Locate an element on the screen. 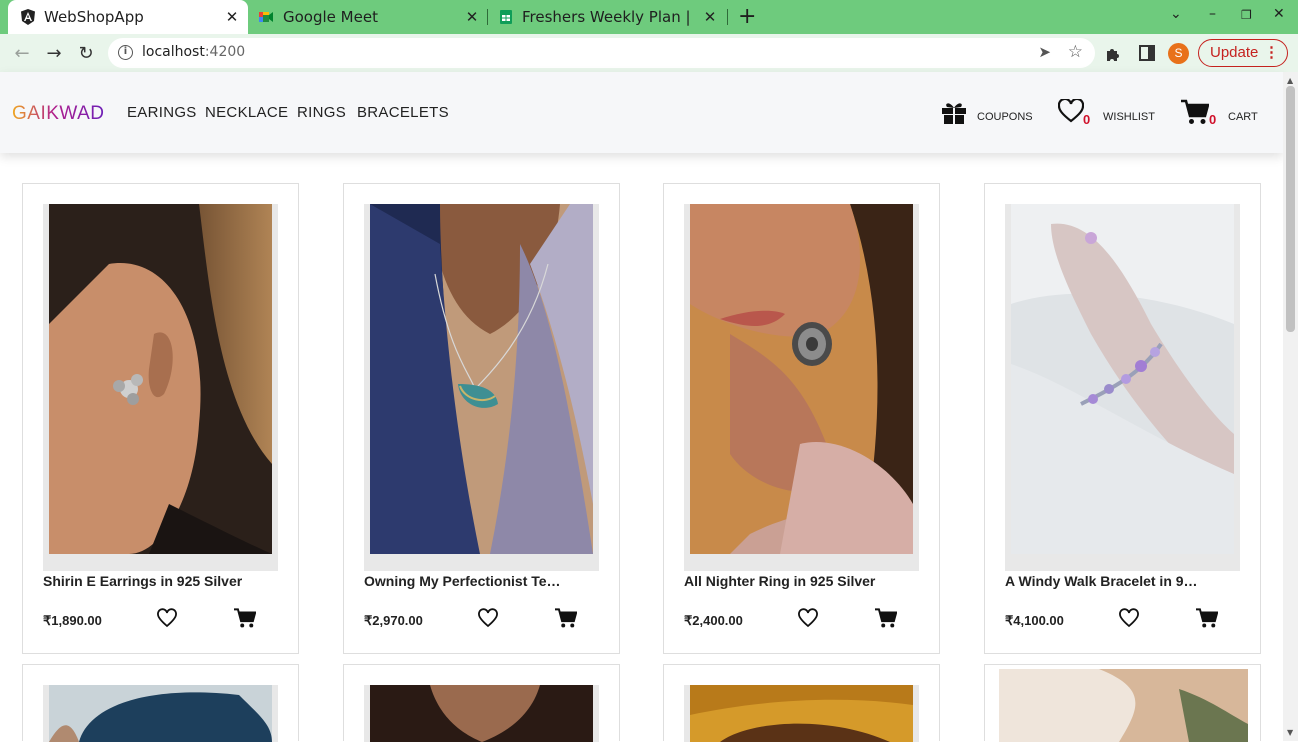  browser-toolbar: ← → ↻ i localhost:4200 ➤ ☆ S Update ⋮ is located at coordinates (649, 53).